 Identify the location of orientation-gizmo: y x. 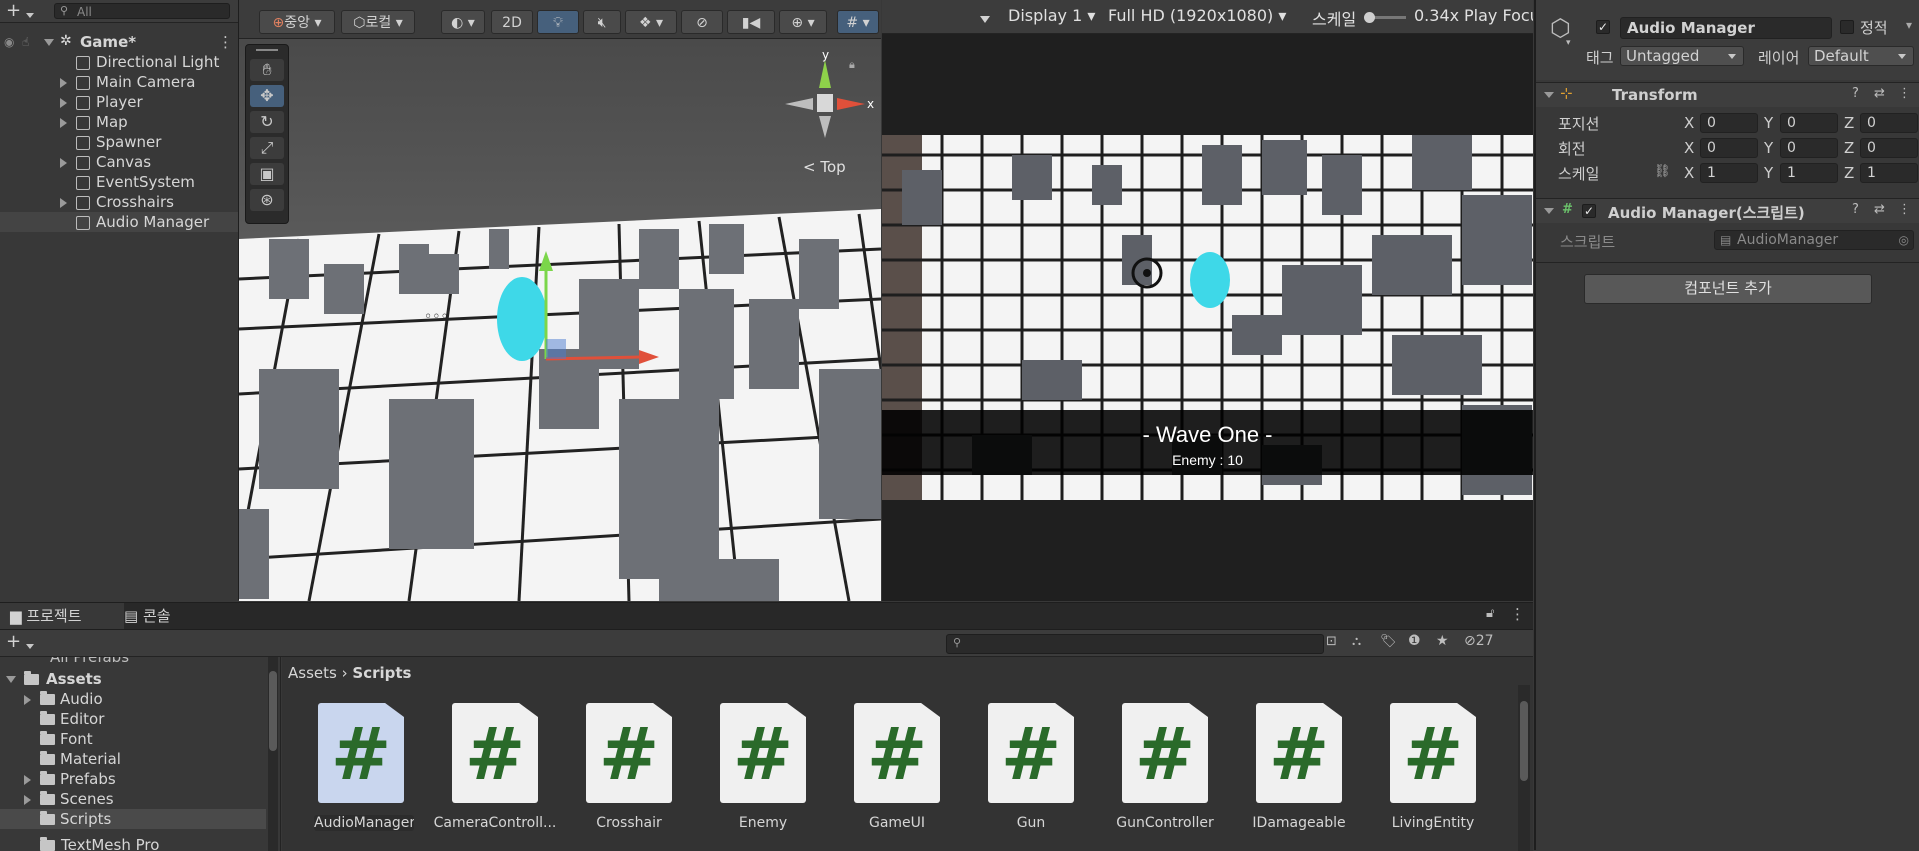
(825, 97).